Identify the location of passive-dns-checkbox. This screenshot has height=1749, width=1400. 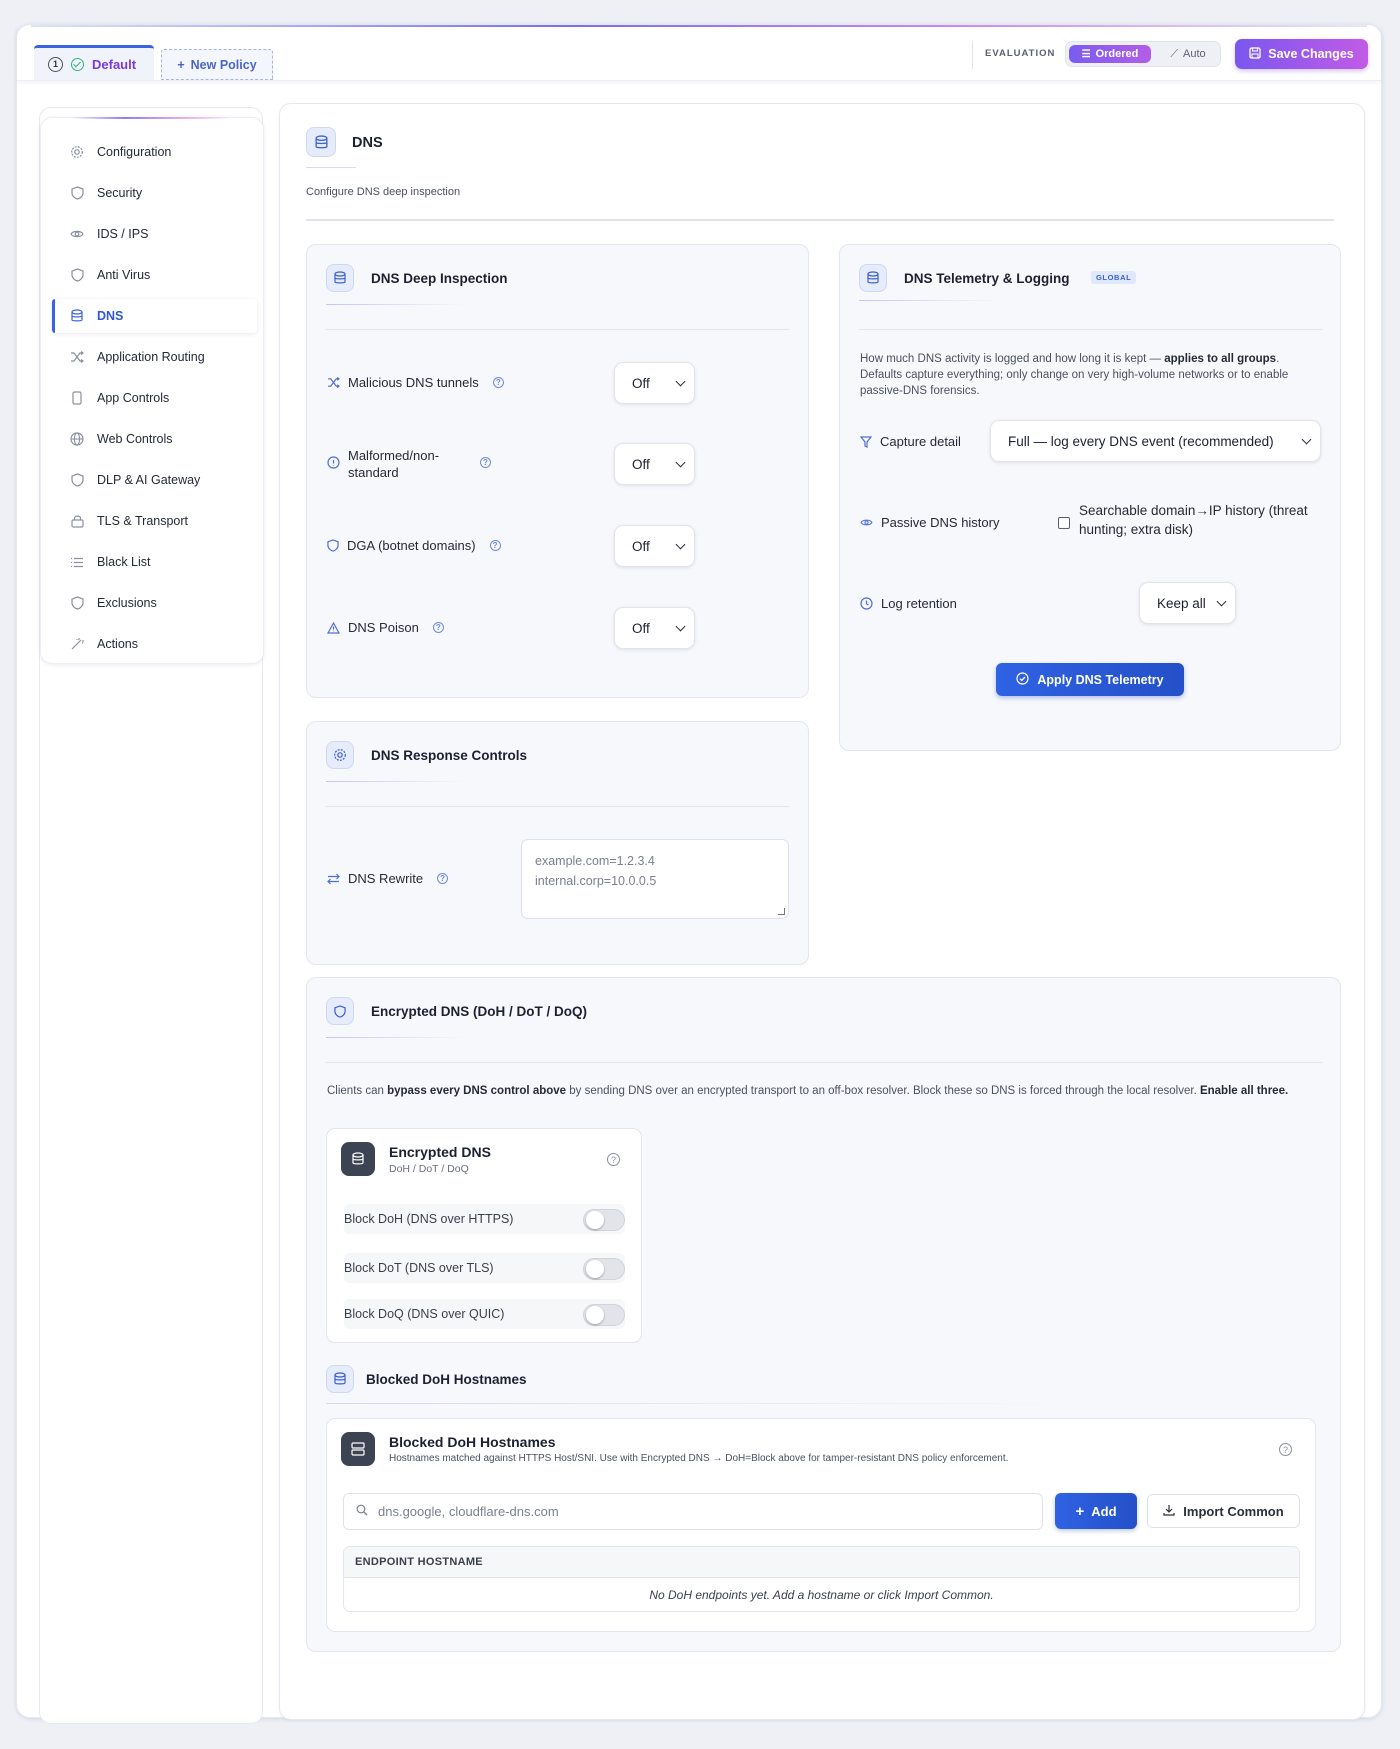
(1064, 523).